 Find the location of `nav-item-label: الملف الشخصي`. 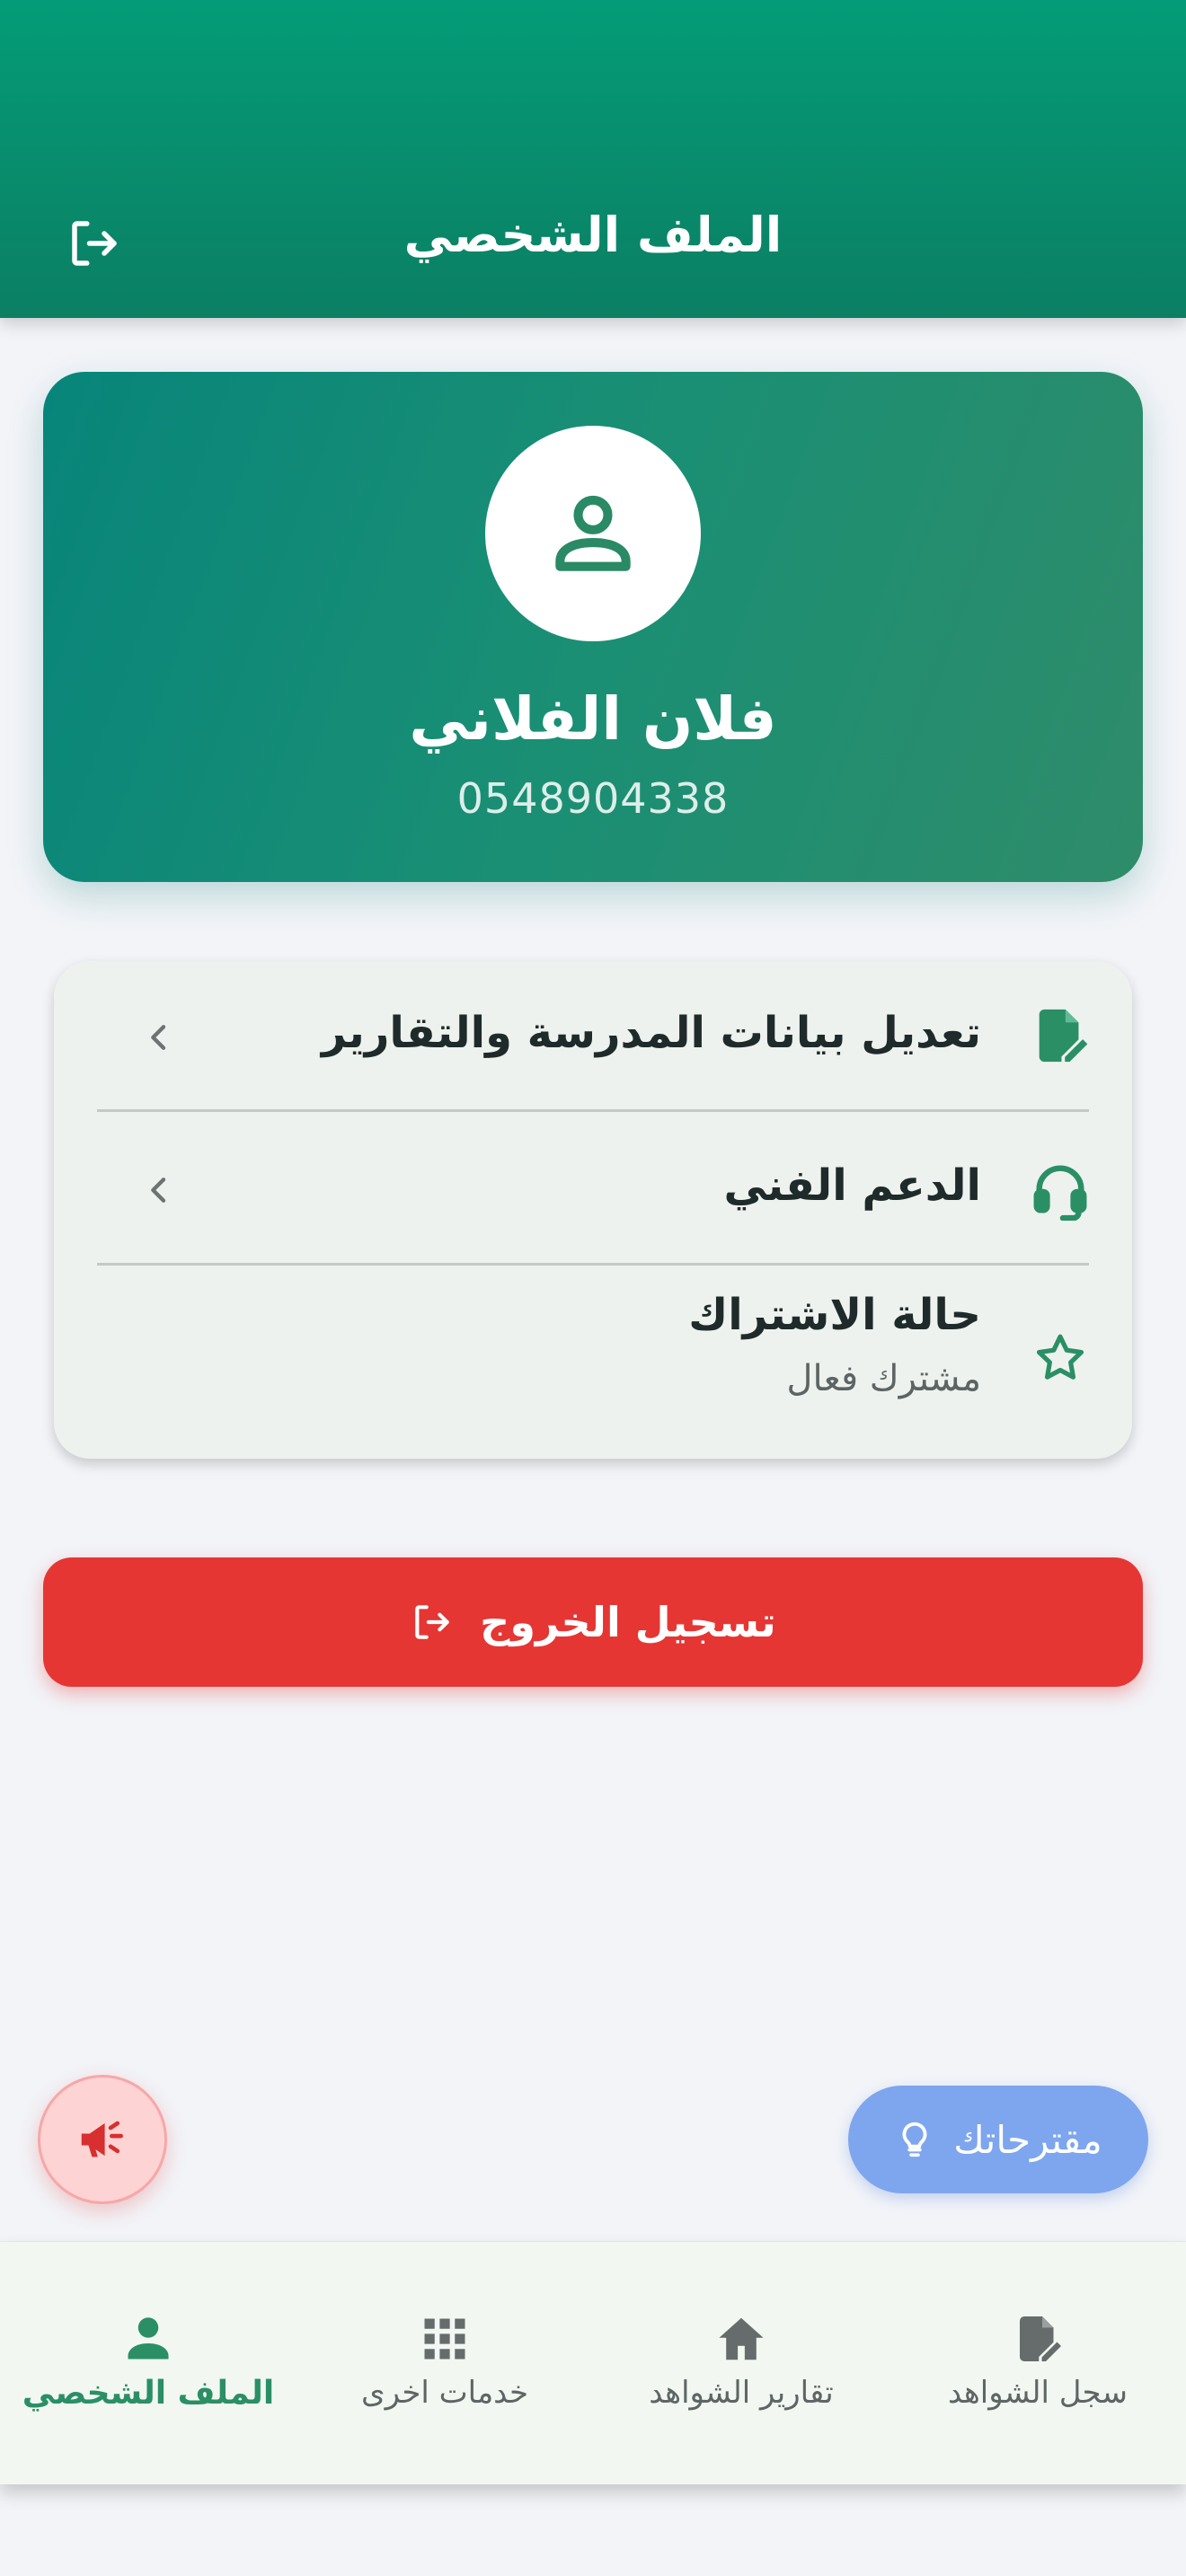

nav-item-label: الملف الشخصي is located at coordinates (148, 2393).